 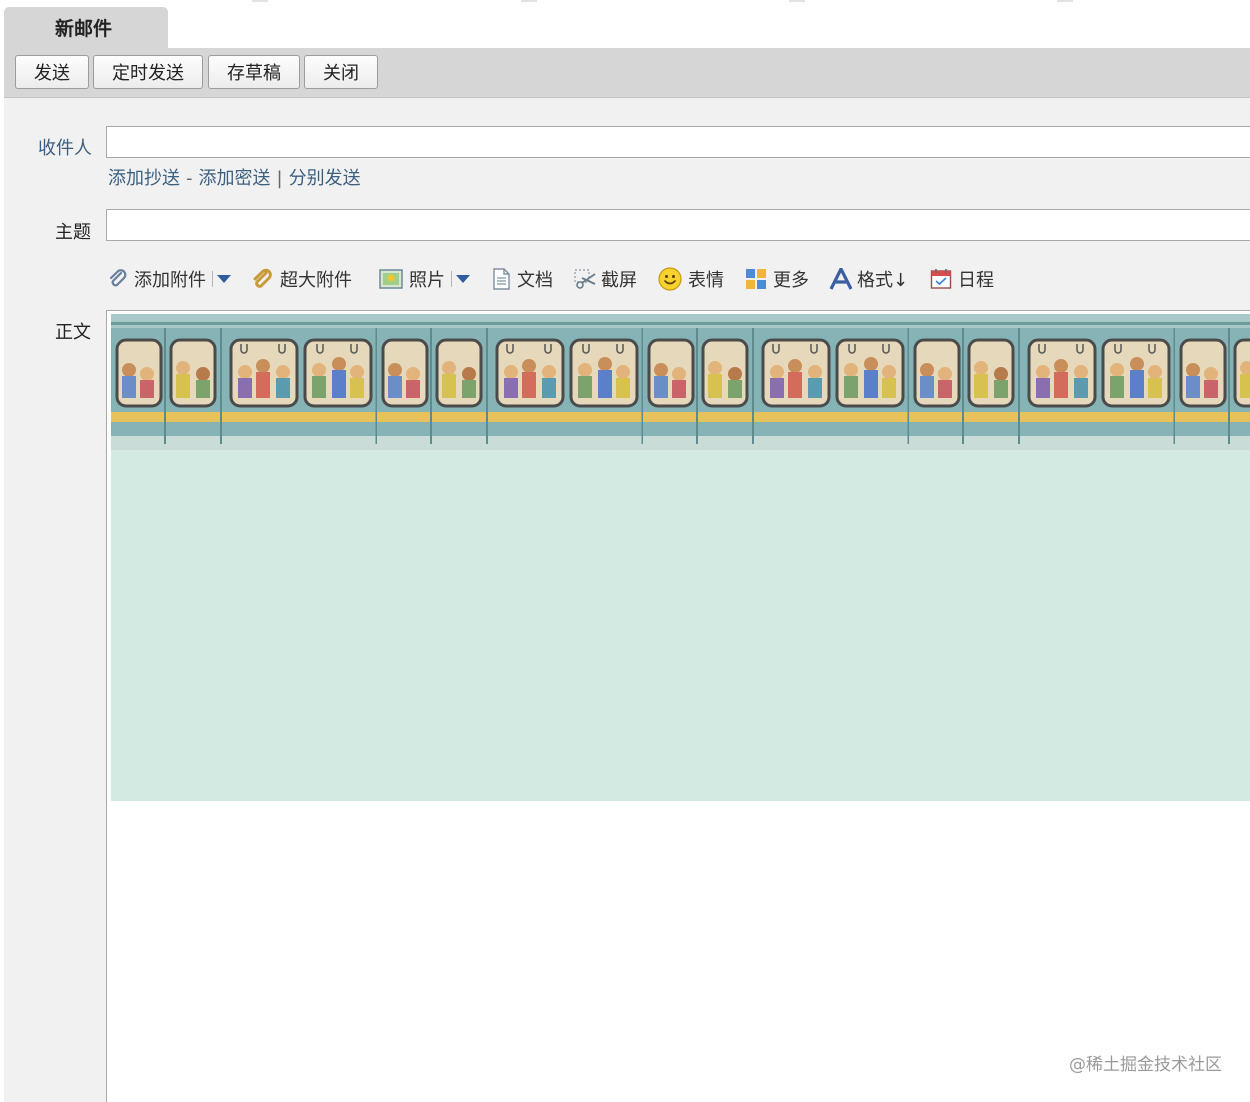 I want to click on train-banner-image, so click(x=680, y=382).